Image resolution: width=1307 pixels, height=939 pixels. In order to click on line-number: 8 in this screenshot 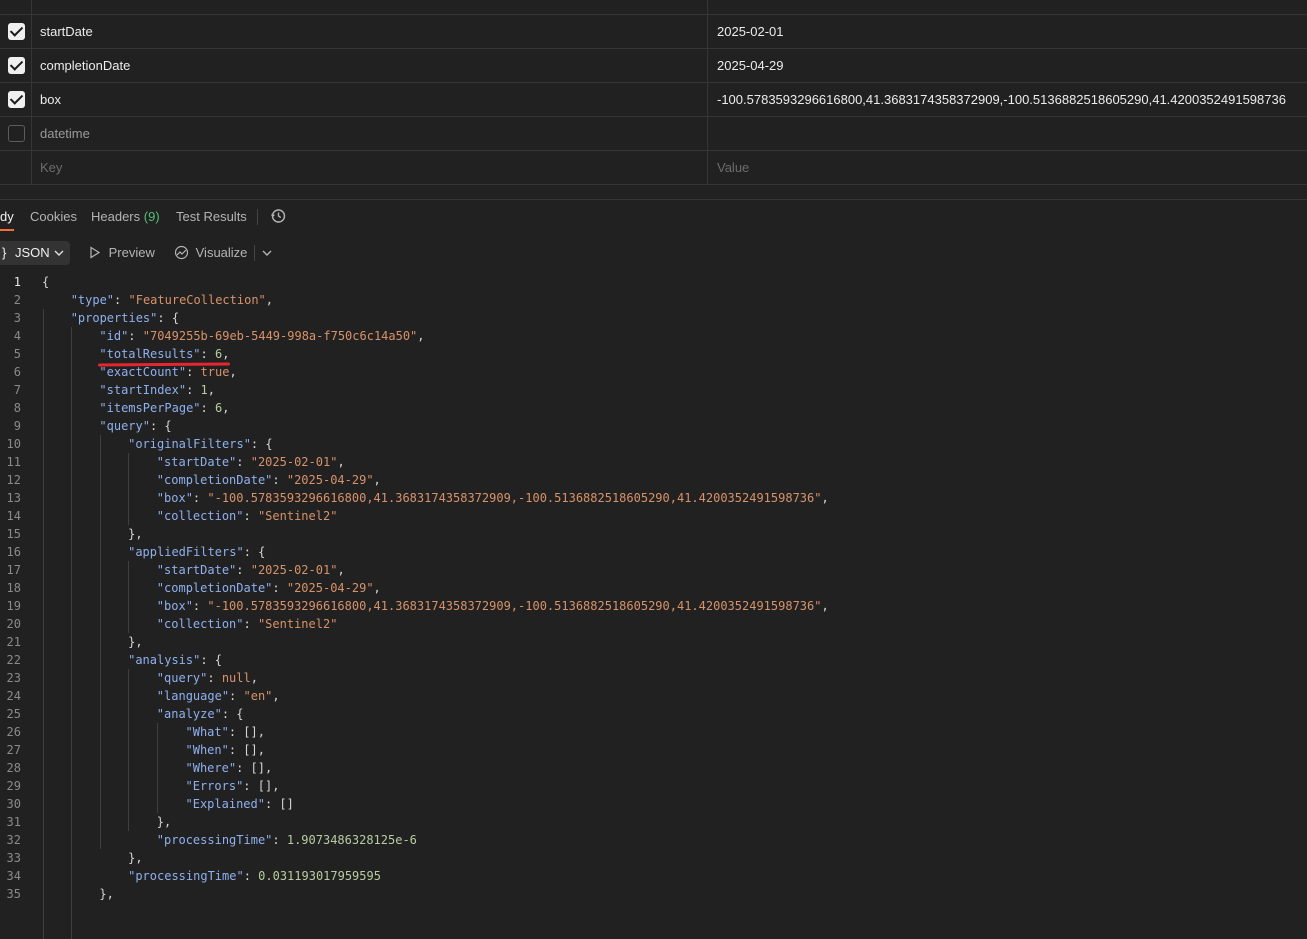, I will do `click(17, 408)`.